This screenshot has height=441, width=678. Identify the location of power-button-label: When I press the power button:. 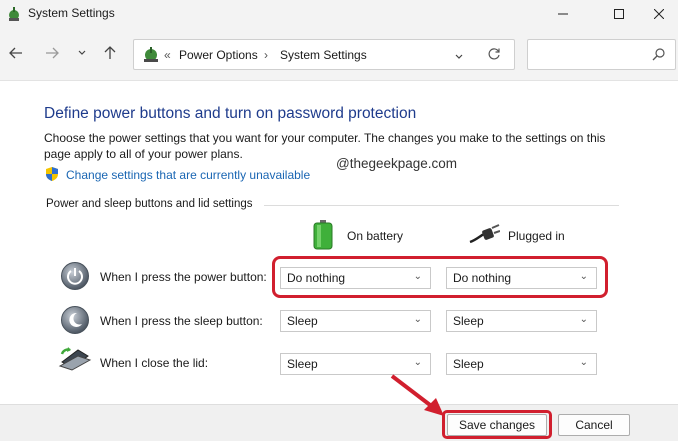
(183, 277).